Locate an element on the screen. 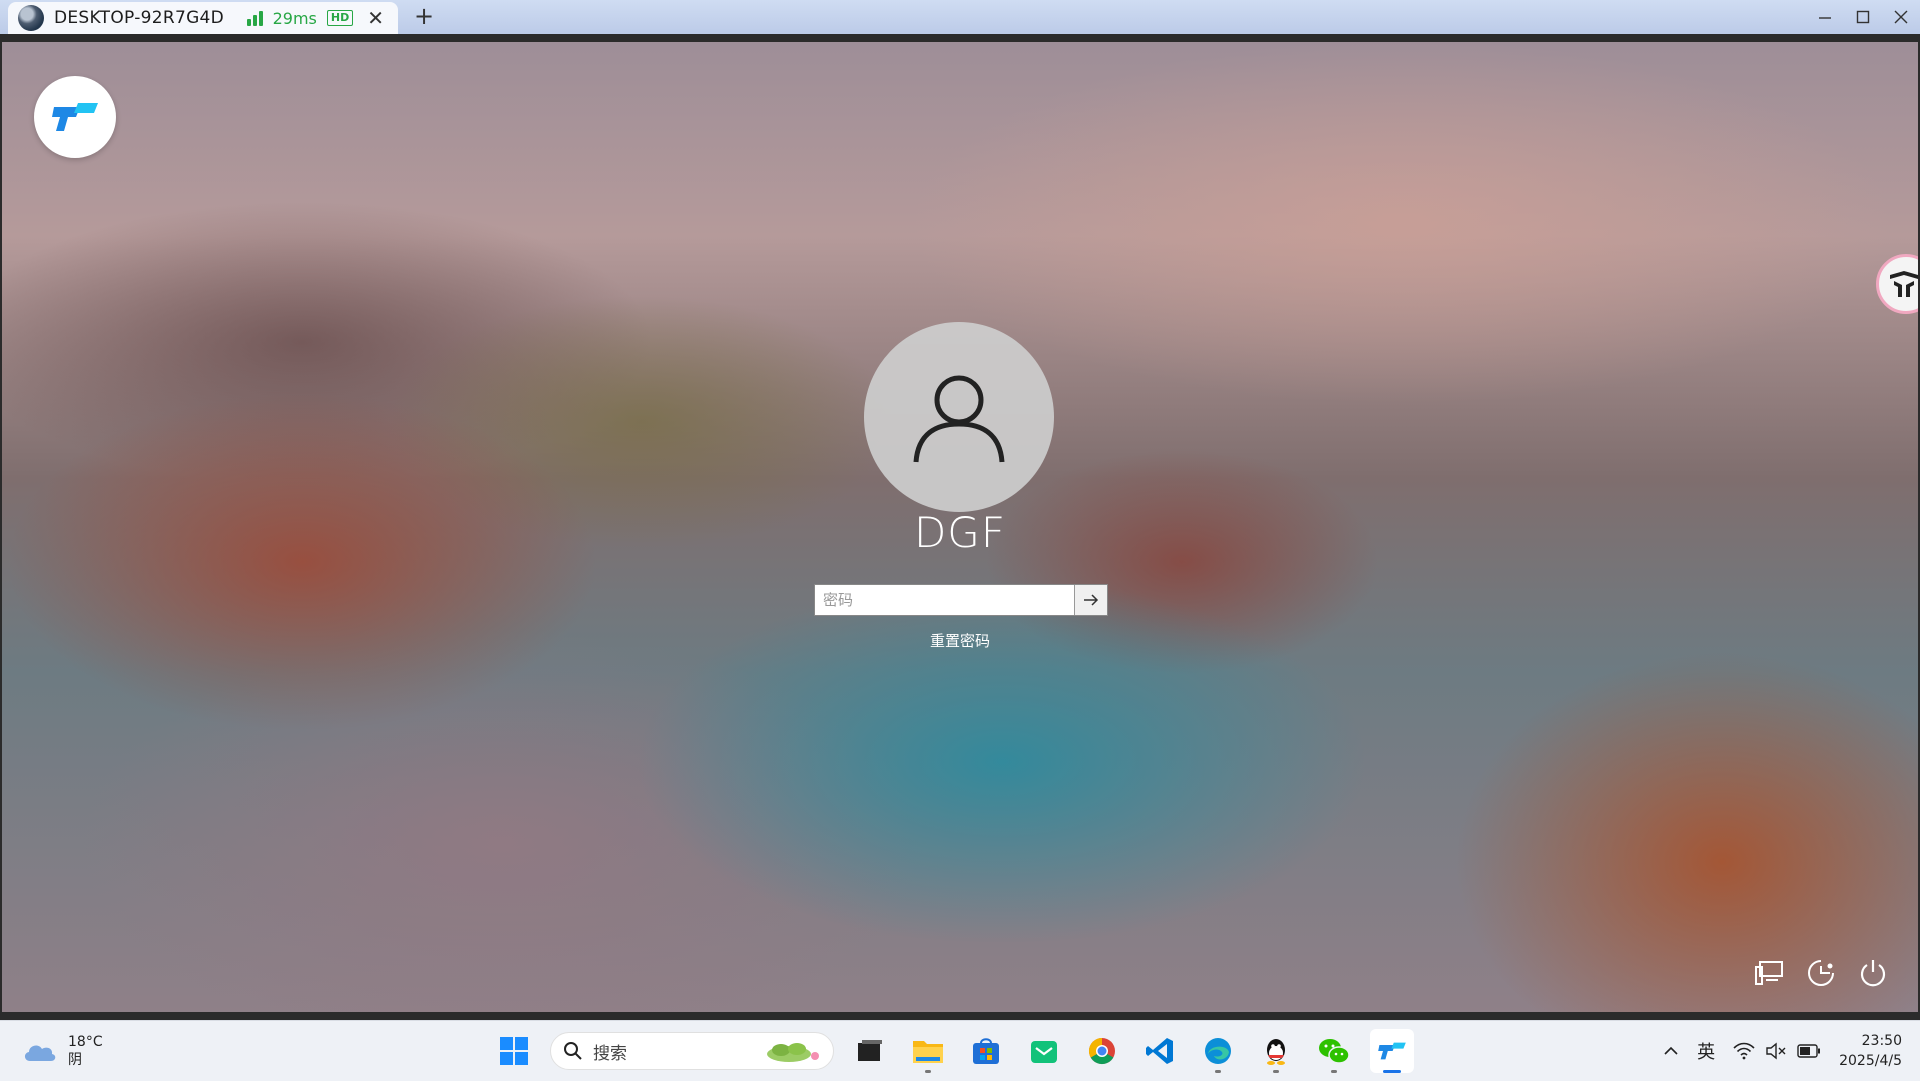  new-tab-button: + is located at coordinates (424, 16).